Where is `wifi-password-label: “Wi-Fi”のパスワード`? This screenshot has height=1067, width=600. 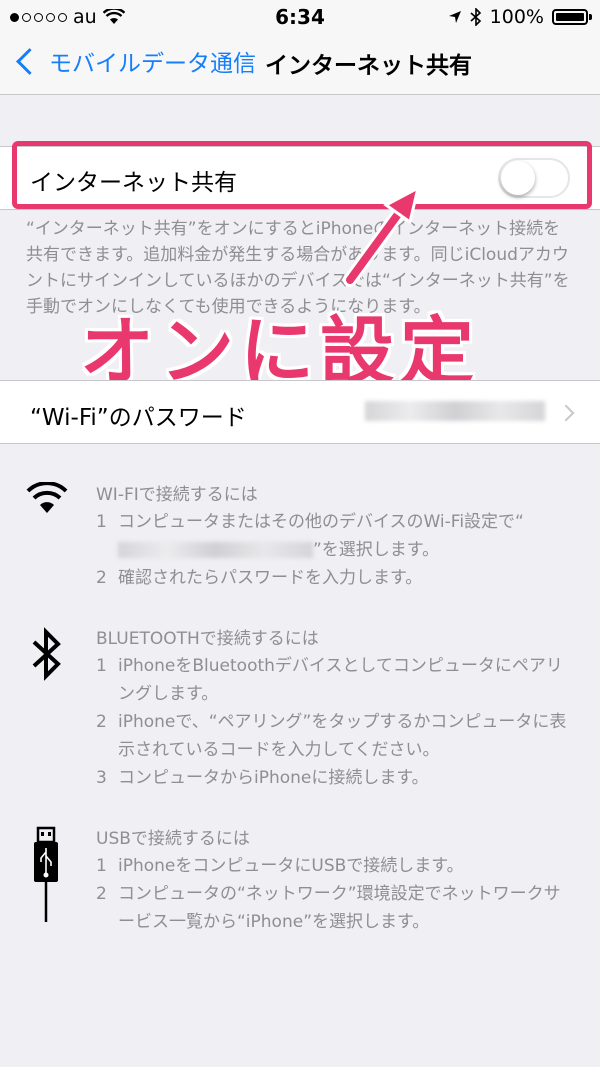 wifi-password-label: “Wi-Fi”のパスワード is located at coordinates (138, 418).